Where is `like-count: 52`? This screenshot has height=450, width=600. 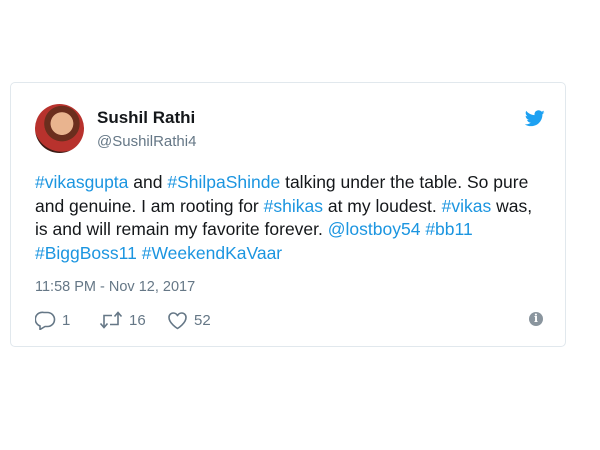 like-count: 52 is located at coordinates (202, 320).